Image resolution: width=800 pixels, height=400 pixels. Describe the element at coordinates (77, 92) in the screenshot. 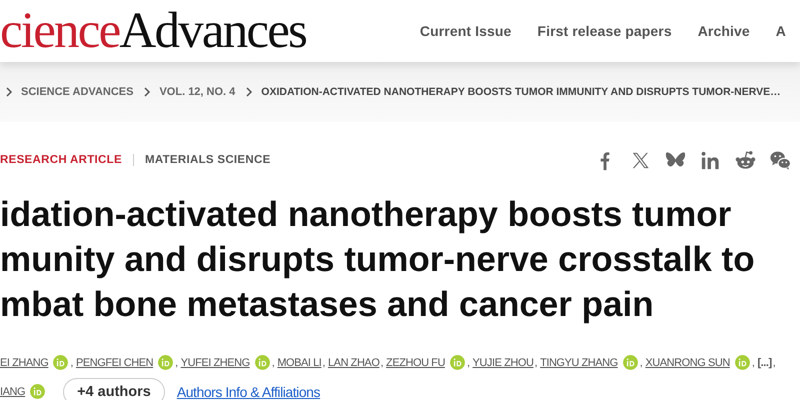

I see `breadcrumb-link: SCIENCE ADVANCES` at that location.